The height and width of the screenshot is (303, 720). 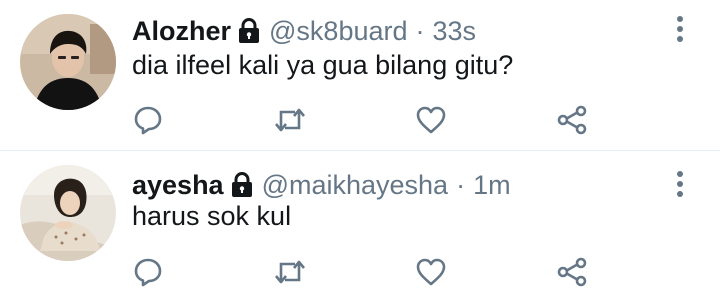 I want to click on timestamp: 33s, so click(x=455, y=31).